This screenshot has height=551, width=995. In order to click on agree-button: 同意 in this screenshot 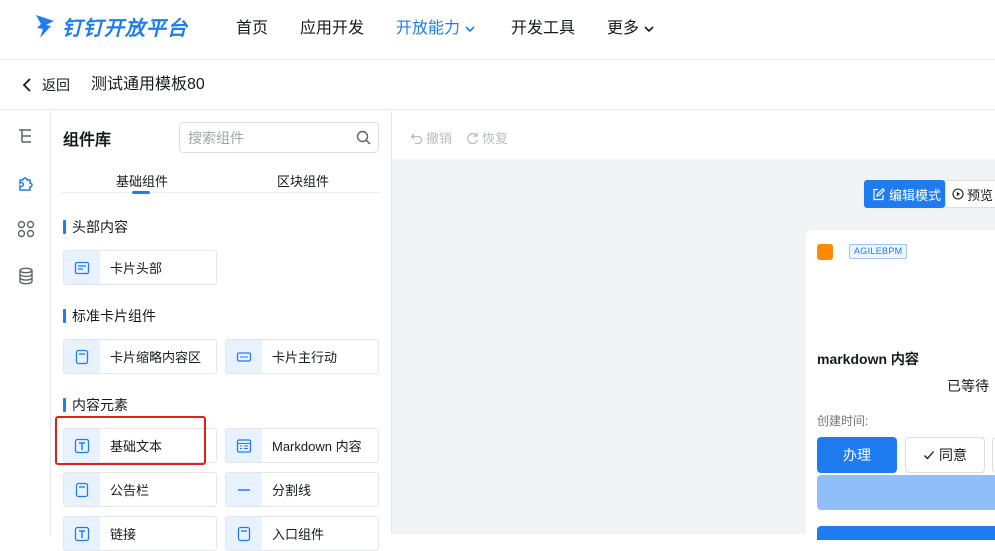, I will do `click(945, 455)`.